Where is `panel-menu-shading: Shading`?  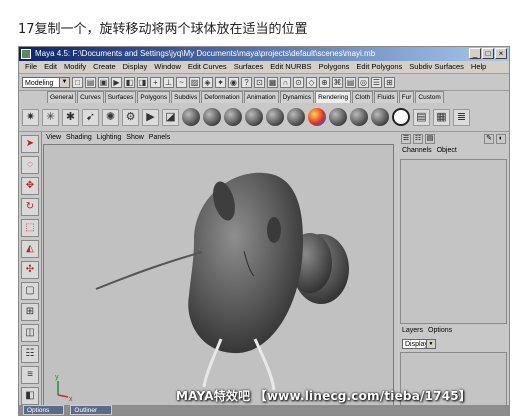
panel-menu-shading: Shading is located at coordinates (79, 137).